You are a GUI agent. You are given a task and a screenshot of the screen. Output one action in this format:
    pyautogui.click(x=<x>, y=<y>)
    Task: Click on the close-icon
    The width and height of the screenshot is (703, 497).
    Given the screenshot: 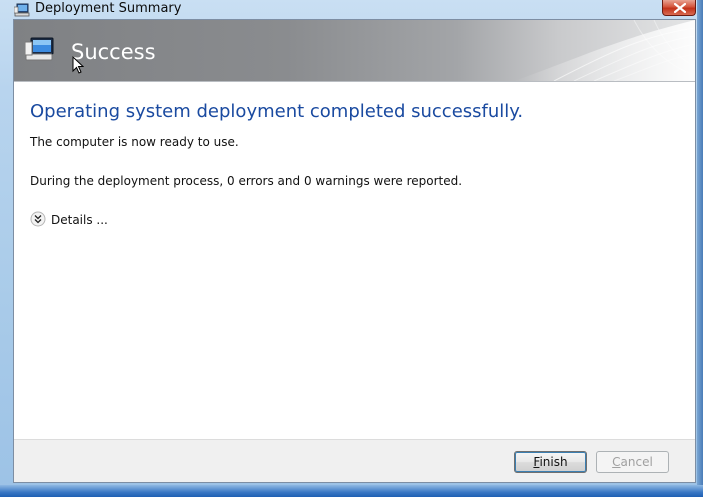 What is the action you would take?
    pyautogui.click(x=680, y=8)
    